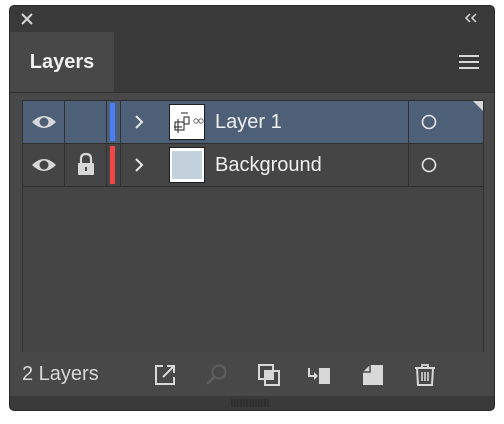 The width and height of the screenshot is (504, 424). What do you see at coordinates (252, 62) in the screenshot?
I see `panel-tabbar: Layers` at bounding box center [252, 62].